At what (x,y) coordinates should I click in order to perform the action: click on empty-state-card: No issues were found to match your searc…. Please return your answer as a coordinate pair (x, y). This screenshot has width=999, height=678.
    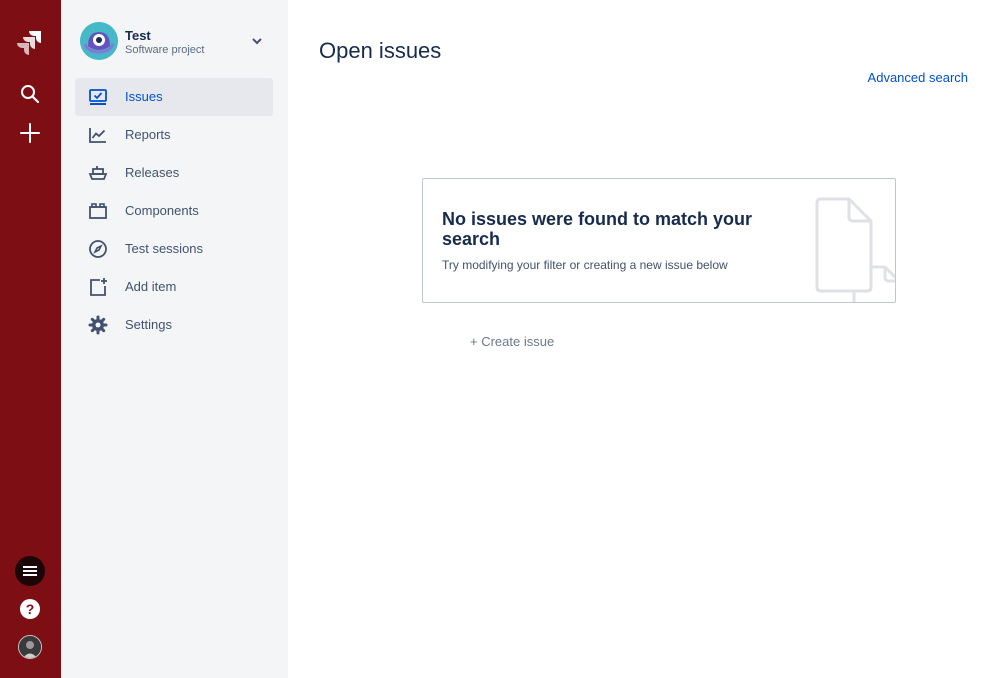
    Looking at the image, I should click on (659, 240).